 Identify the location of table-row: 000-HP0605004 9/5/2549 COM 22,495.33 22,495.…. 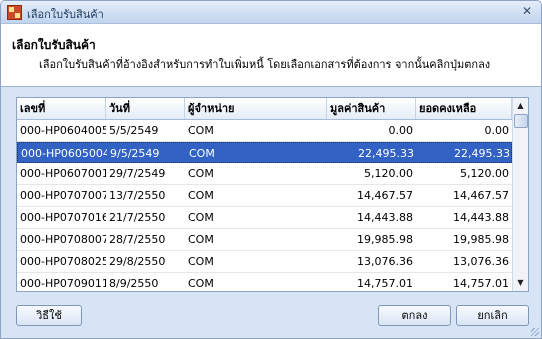
(264, 152).